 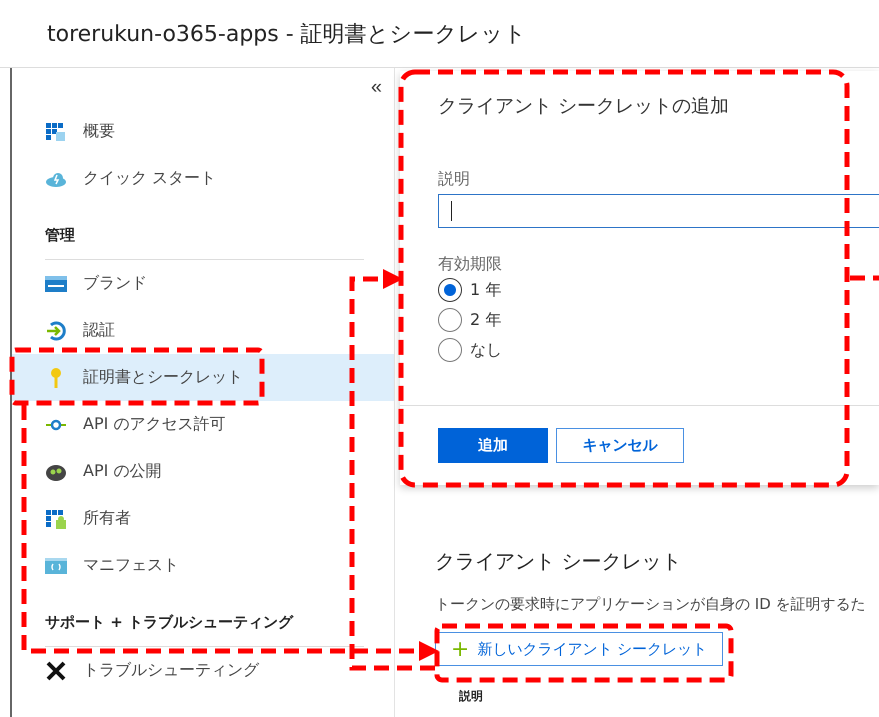 I want to click on grid-person-icon, so click(x=56, y=519).